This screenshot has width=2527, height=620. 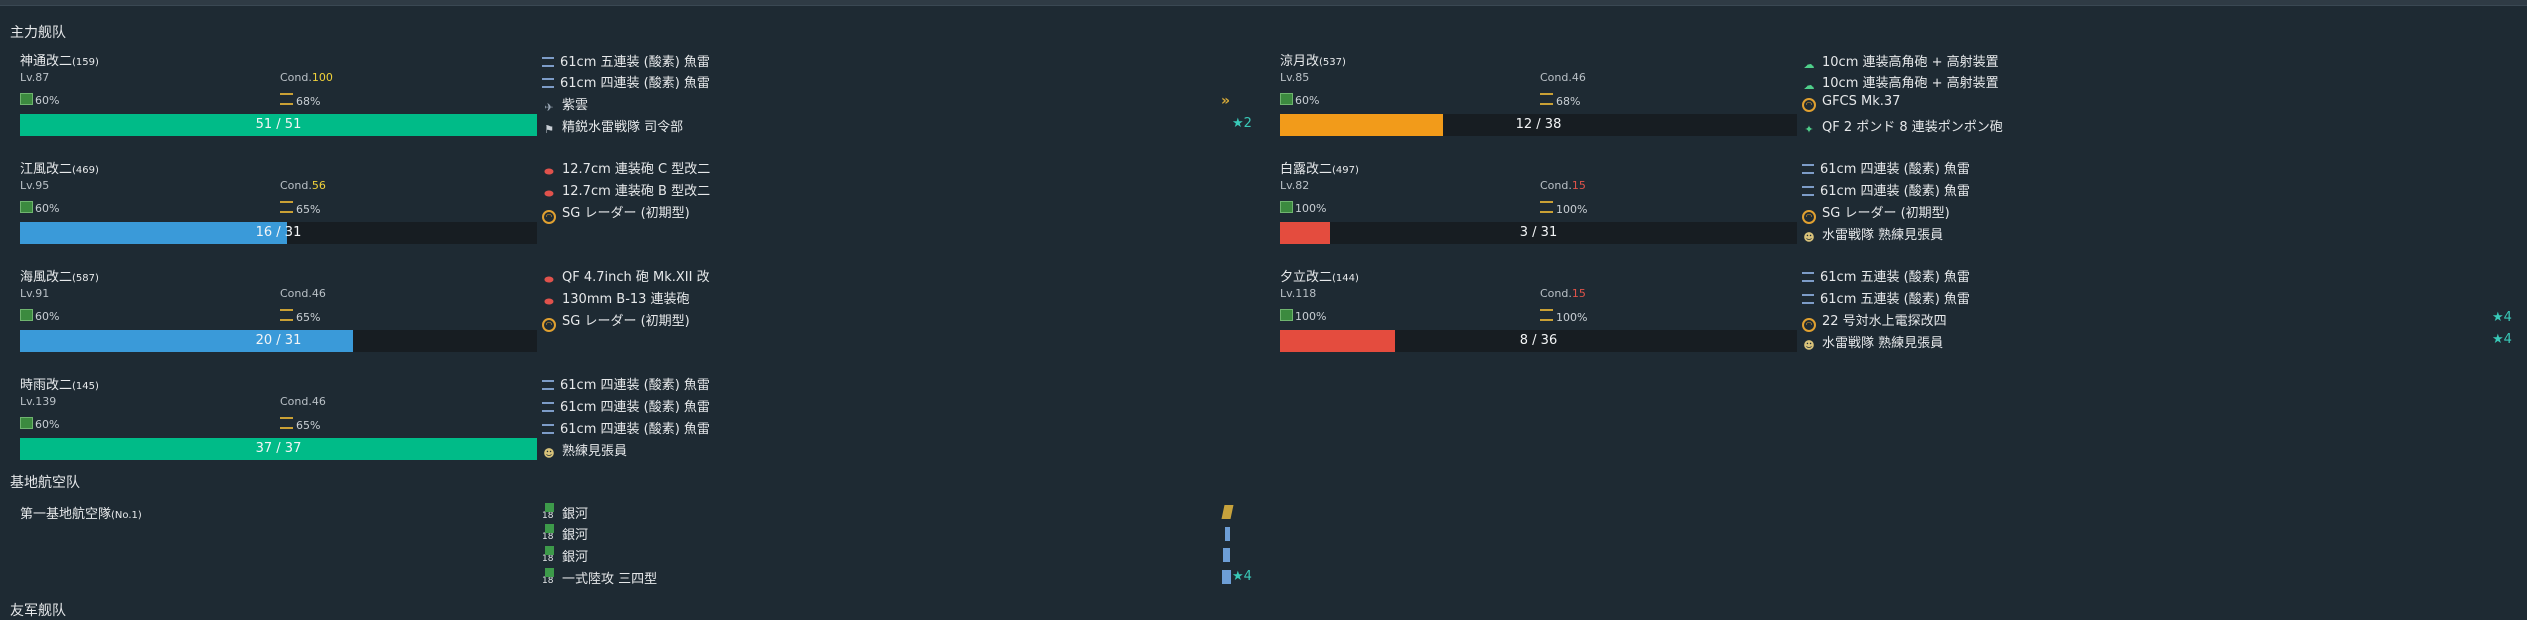 I want to click on ship-level: Lv.85, so click(x=1295, y=77).